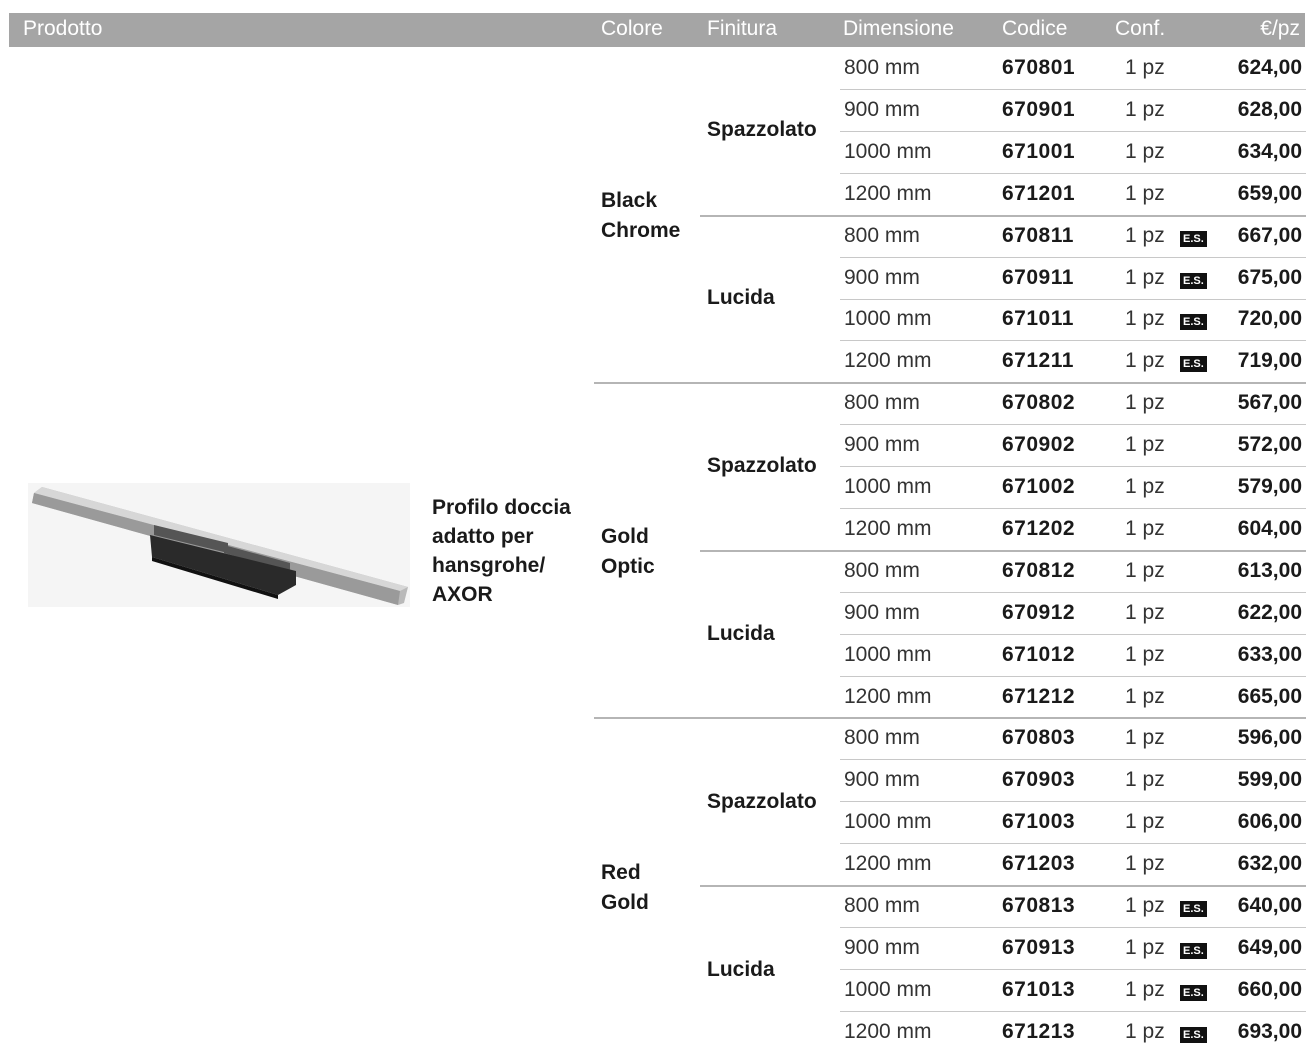 The width and height of the screenshot is (1306, 1054). I want to click on header-conf: Conf., so click(1140, 28).